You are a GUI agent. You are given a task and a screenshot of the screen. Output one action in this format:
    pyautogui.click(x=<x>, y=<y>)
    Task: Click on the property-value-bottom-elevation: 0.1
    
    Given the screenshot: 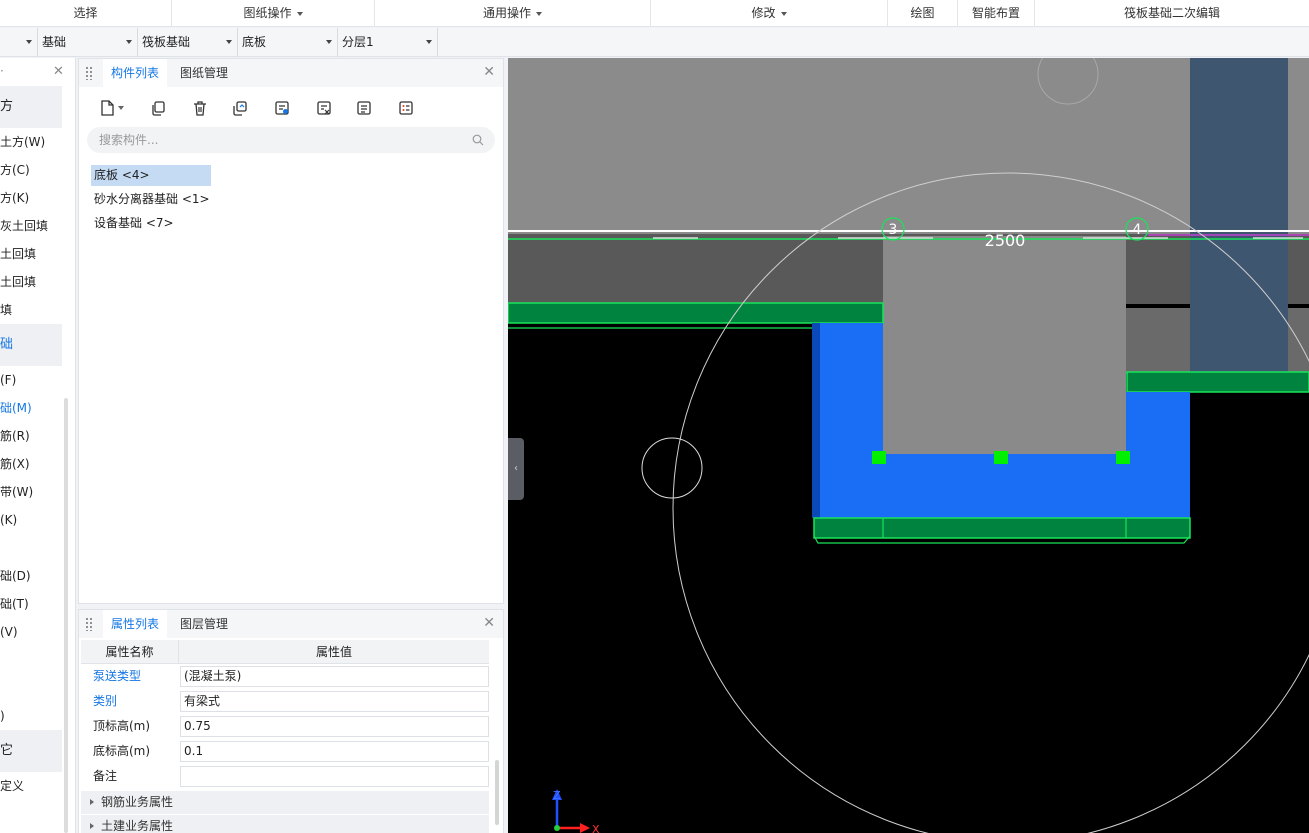 What is the action you would take?
    pyautogui.click(x=334, y=751)
    